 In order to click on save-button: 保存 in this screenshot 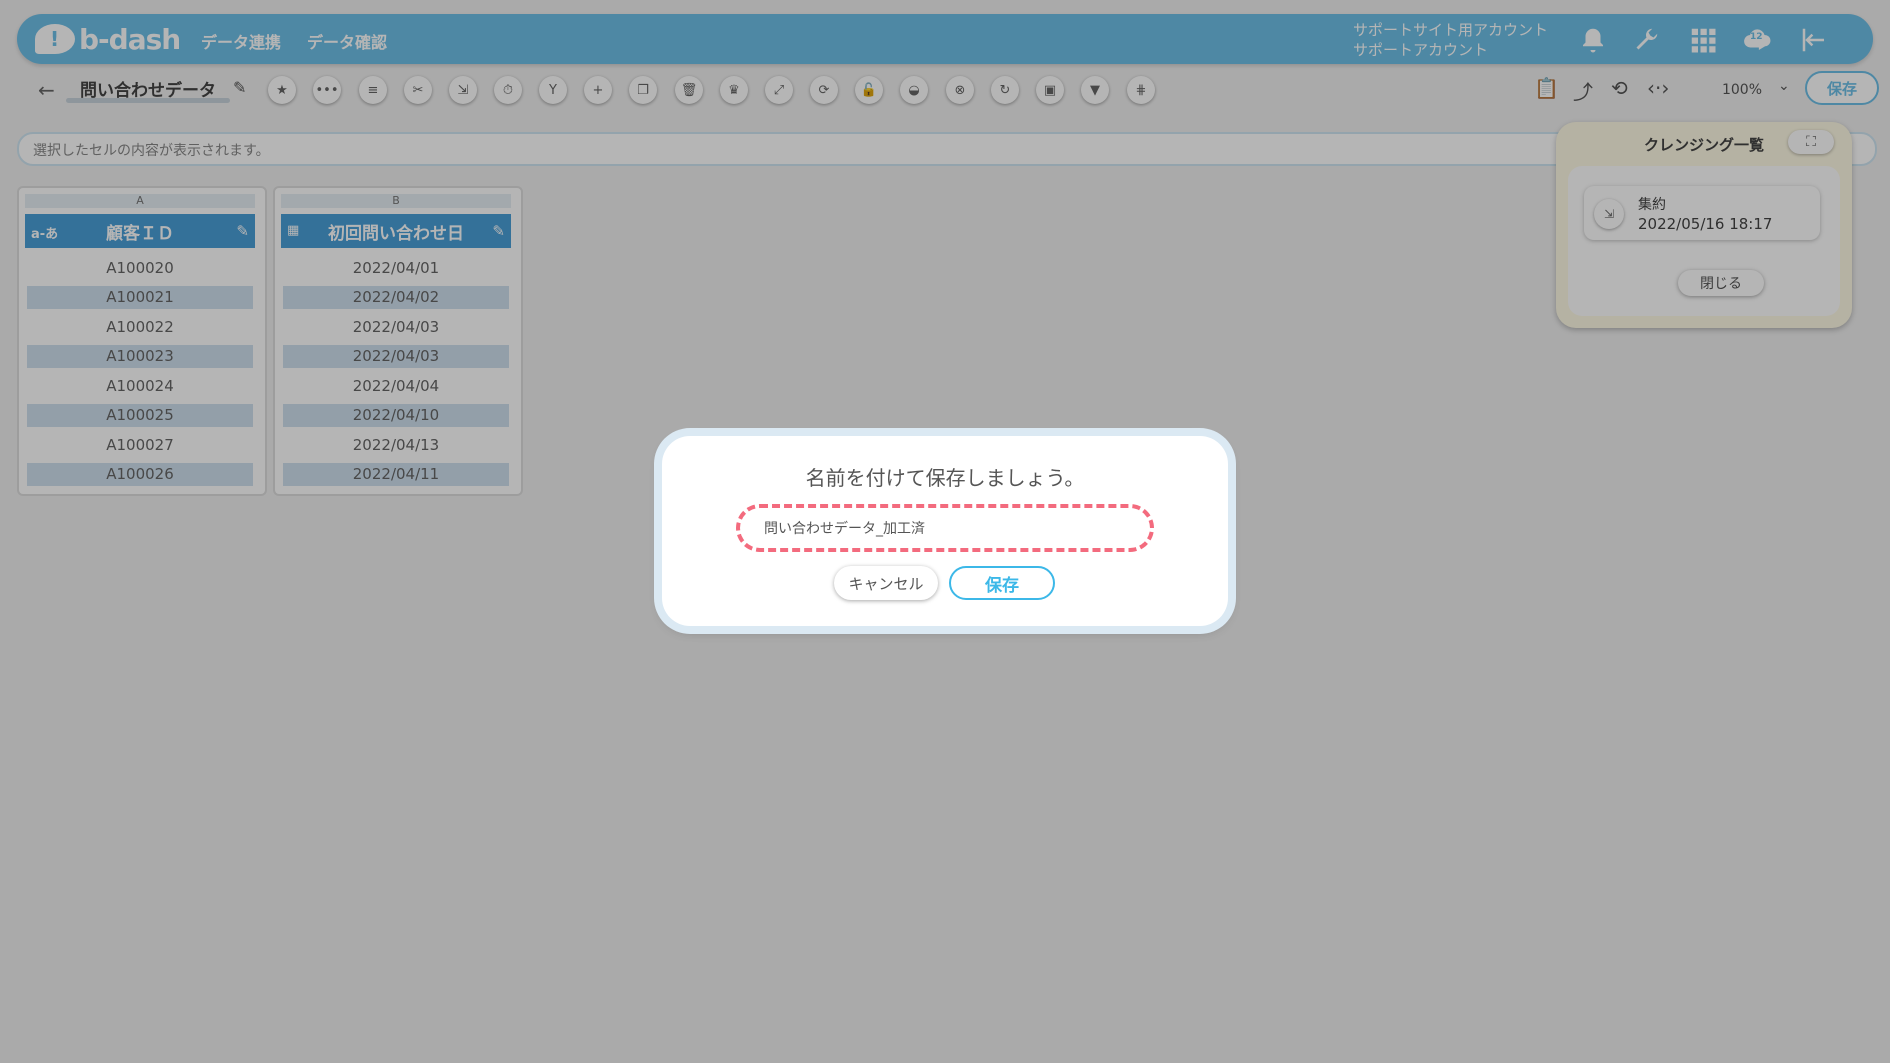, I will do `click(1002, 583)`.